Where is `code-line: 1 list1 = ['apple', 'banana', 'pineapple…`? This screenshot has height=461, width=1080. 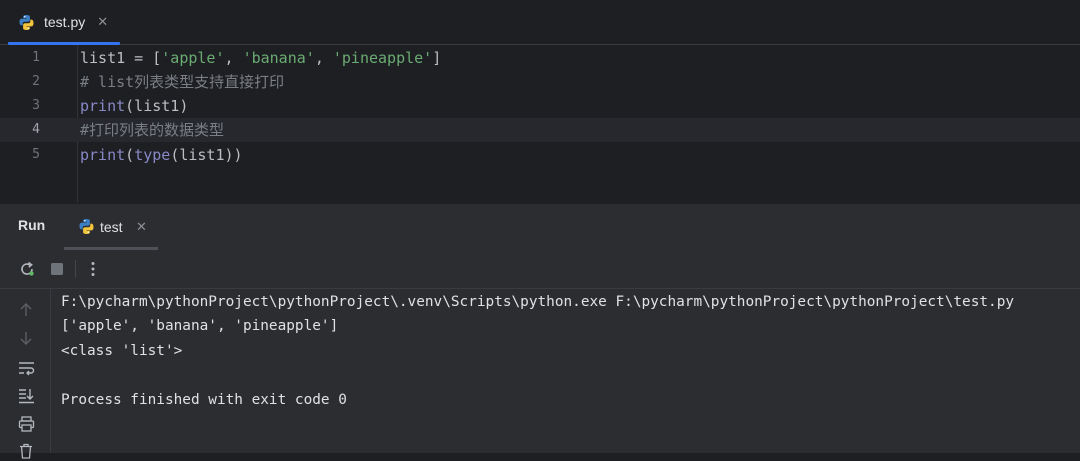 code-line: 1 list1 = ['apple', 'banana', 'pineapple… is located at coordinates (540, 58).